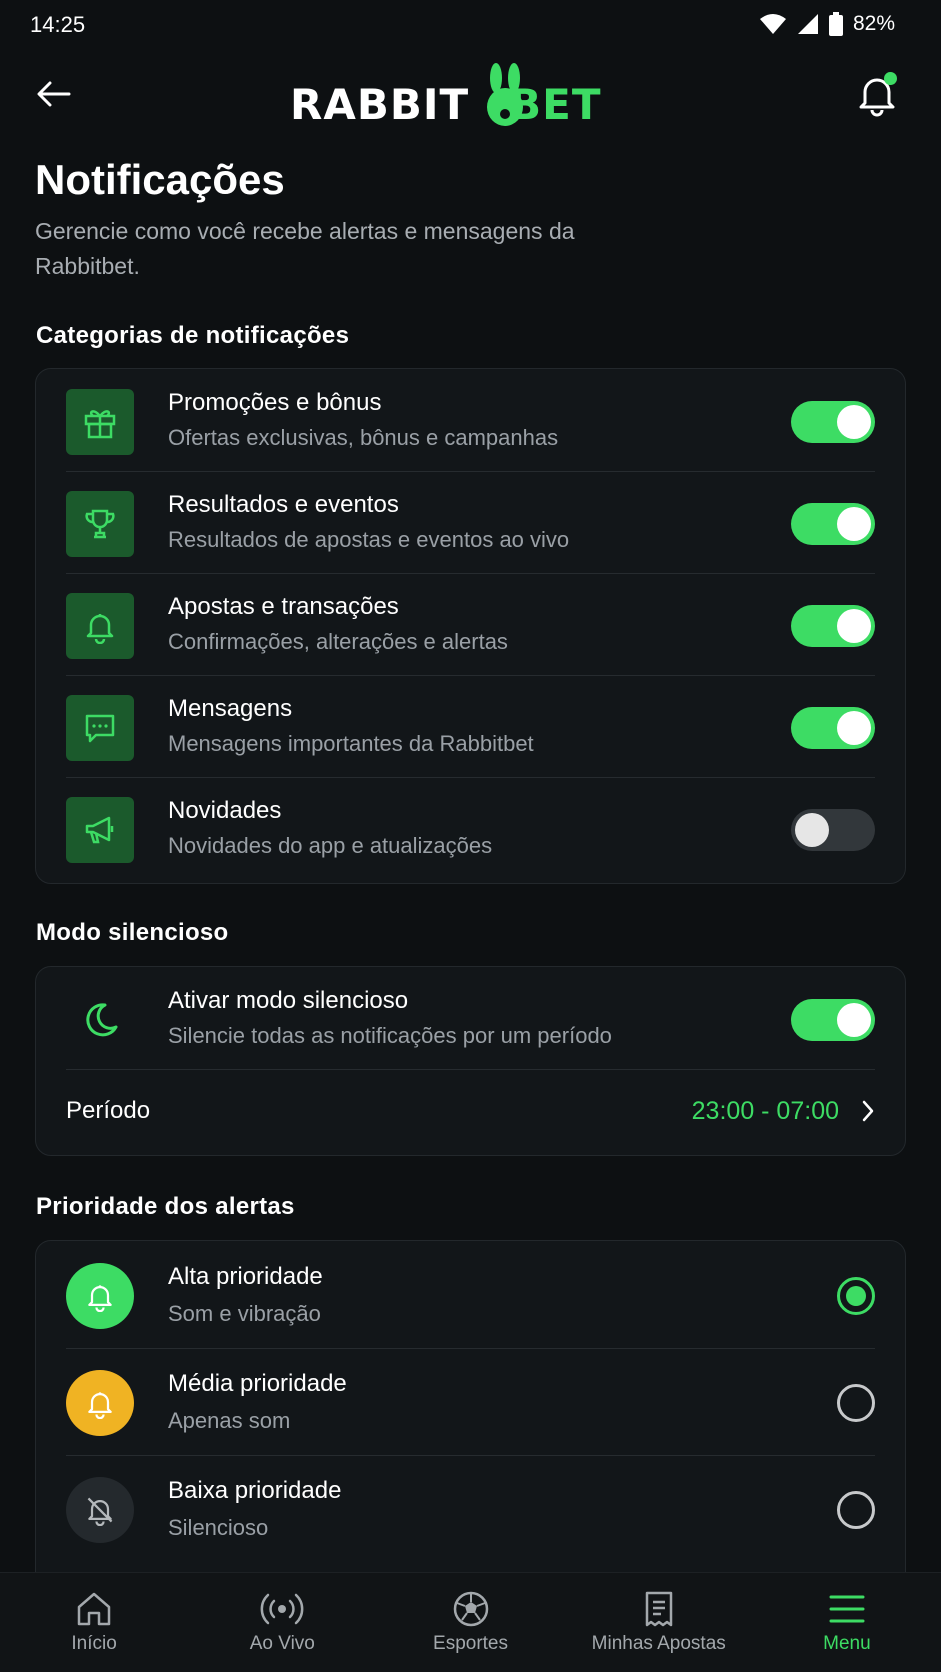 The width and height of the screenshot is (941, 1672). I want to click on trophy-icon, so click(100, 524).